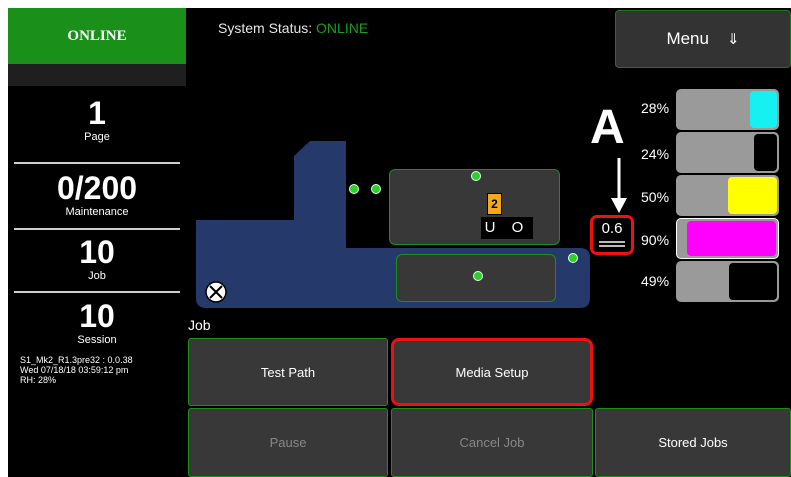 The height and width of the screenshot is (477, 791). I want to click on test-path-label: Test Path, so click(288, 372).